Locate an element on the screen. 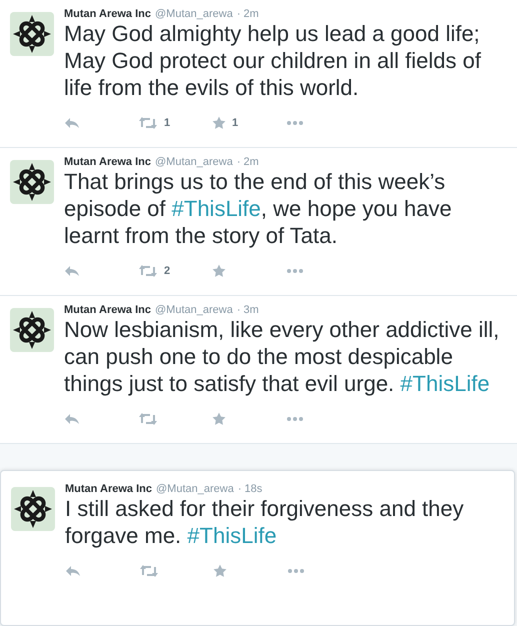  tweet-time: · 3m is located at coordinates (247, 310).